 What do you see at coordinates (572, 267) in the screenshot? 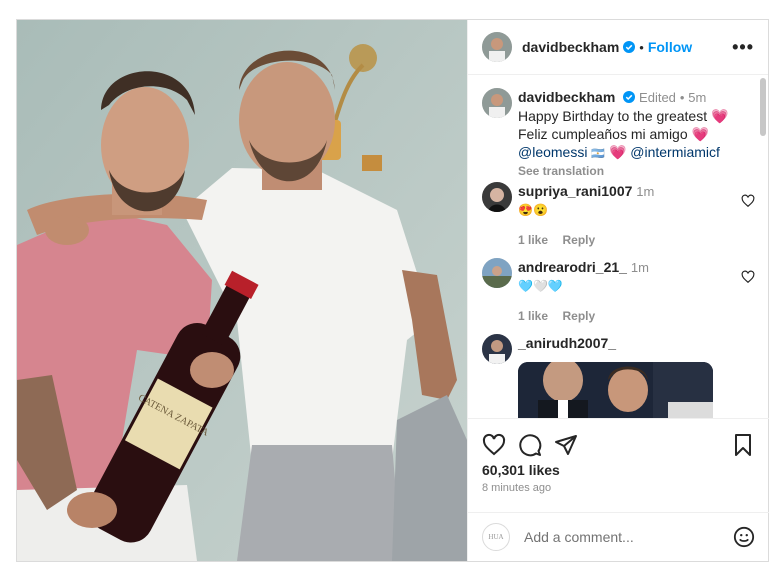
I see `comment-username: andrearodri_21_` at bounding box center [572, 267].